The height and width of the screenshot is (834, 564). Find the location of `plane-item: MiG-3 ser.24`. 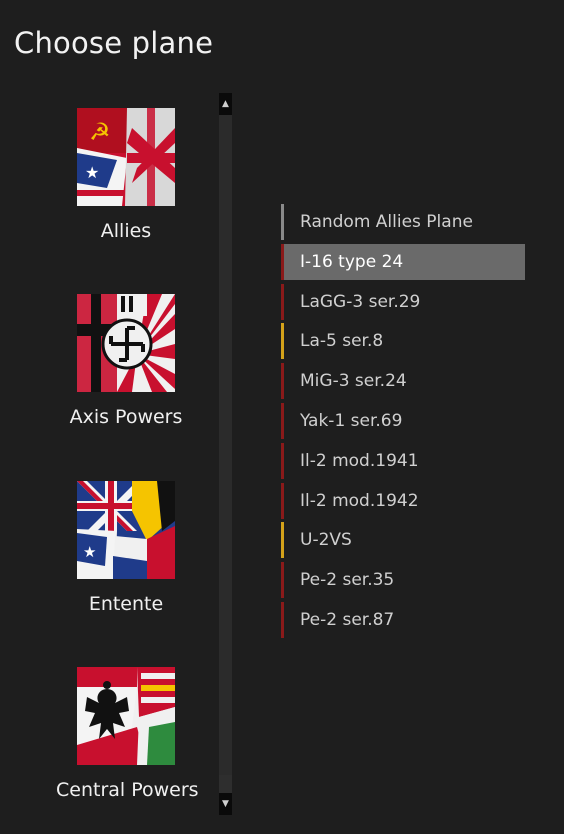

plane-item: MiG-3 ser.24 is located at coordinates (403, 381).